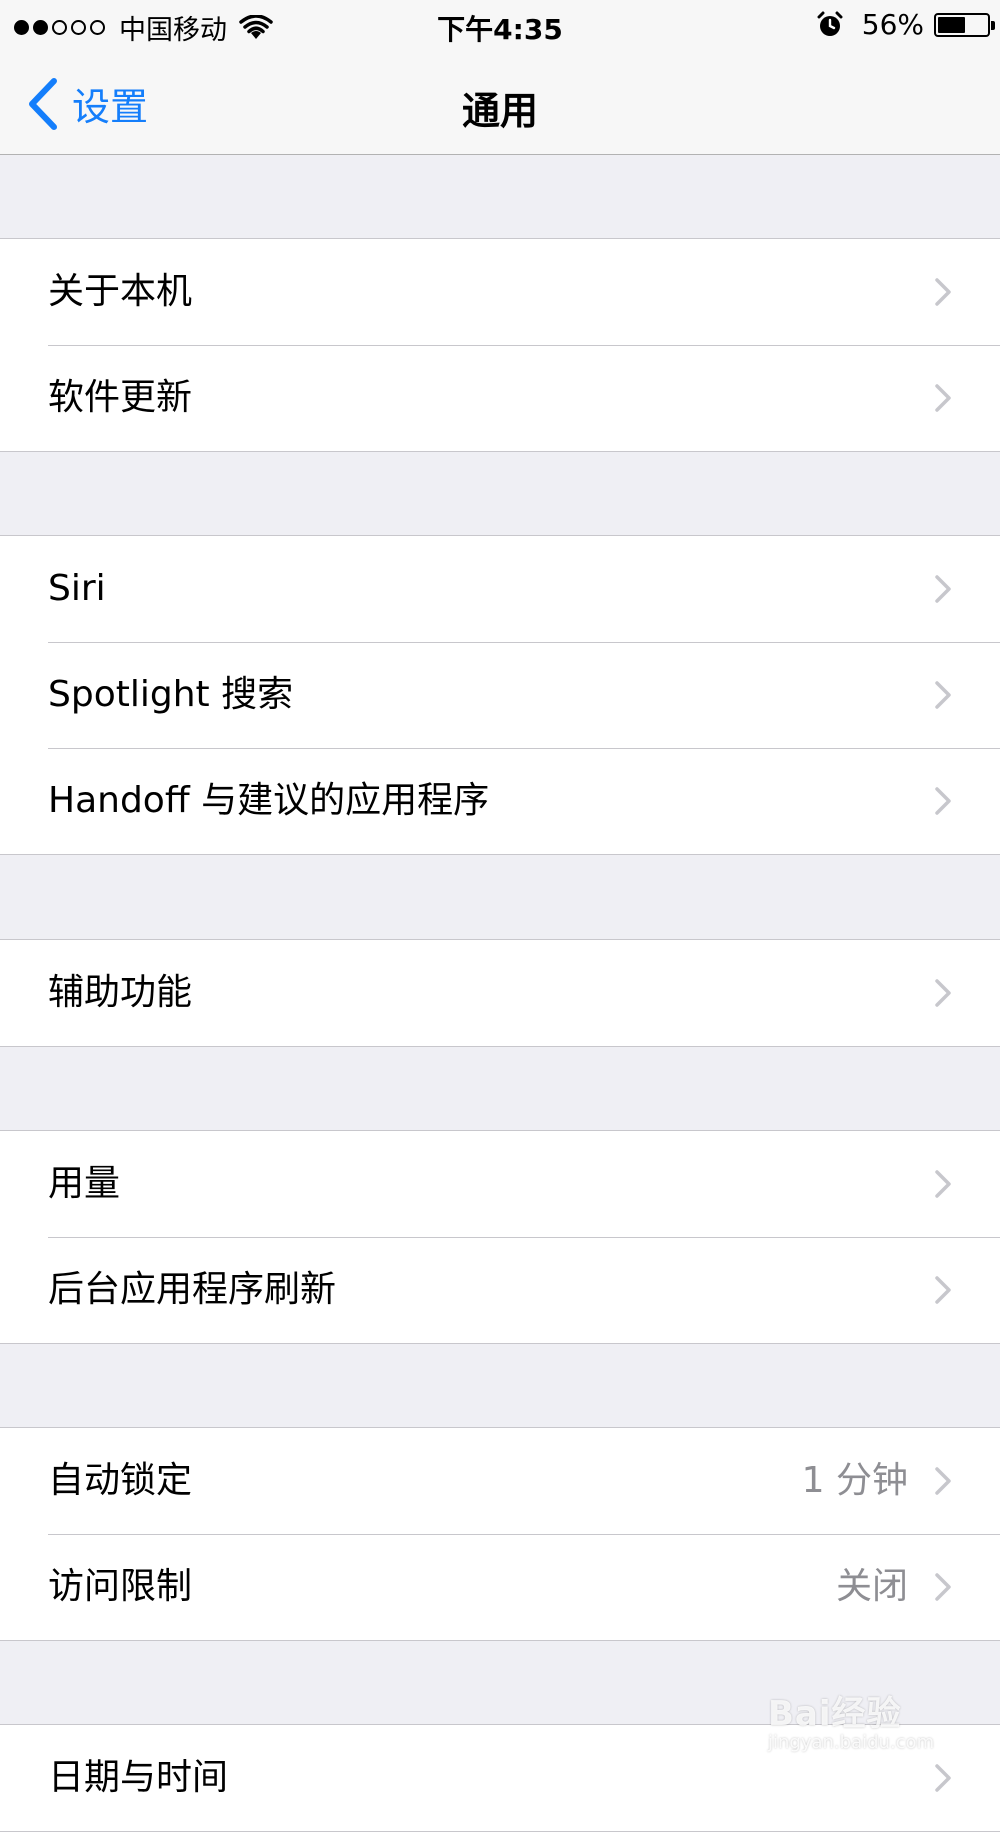 Image resolution: width=1000 pixels, height=1832 pixels. I want to click on row-value: 关闭, so click(871, 1586).